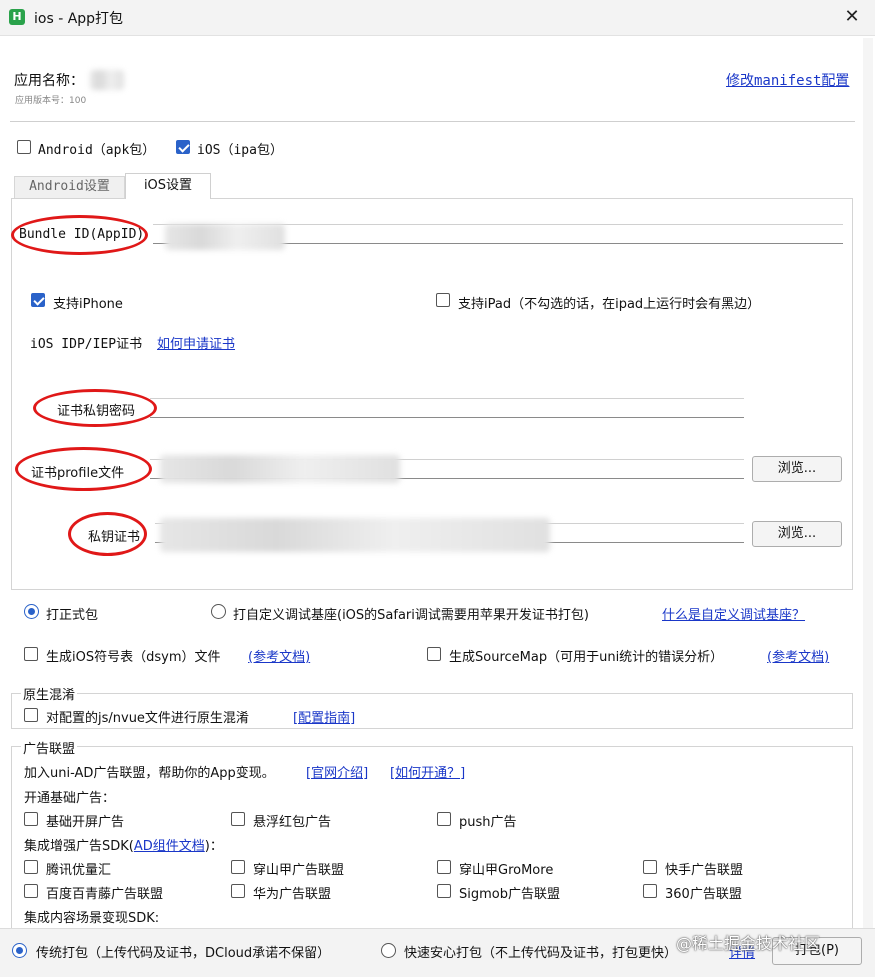 This screenshot has height=977, width=875. I want to click on safe-pack-label: 快速安心打包（不上传代码及证书，打包更快）, so click(541, 953).